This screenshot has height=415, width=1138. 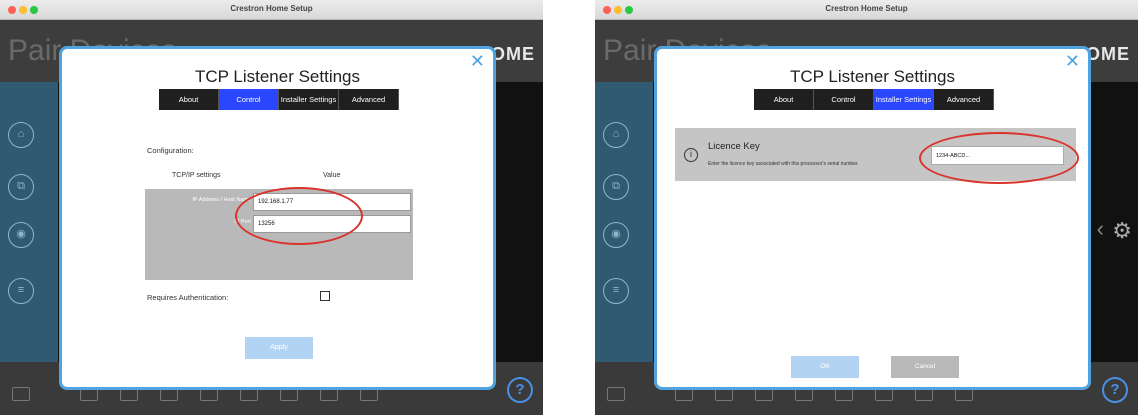 I want to click on requires-auth-checkbox, so click(x=325, y=296).